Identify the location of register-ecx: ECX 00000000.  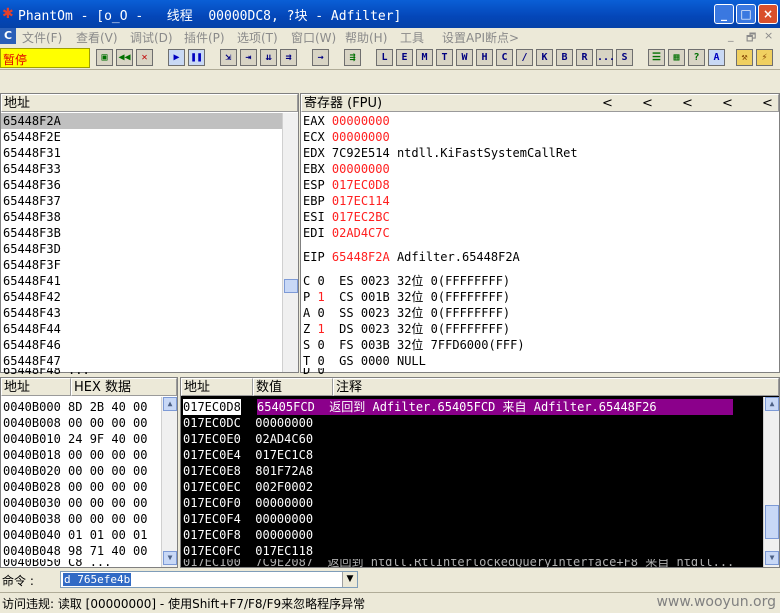
(346, 137).